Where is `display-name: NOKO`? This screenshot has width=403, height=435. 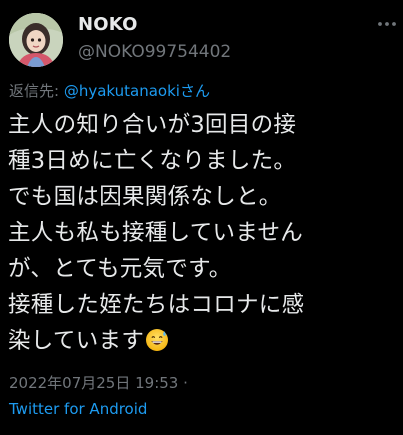
display-name: NOKO is located at coordinates (108, 24).